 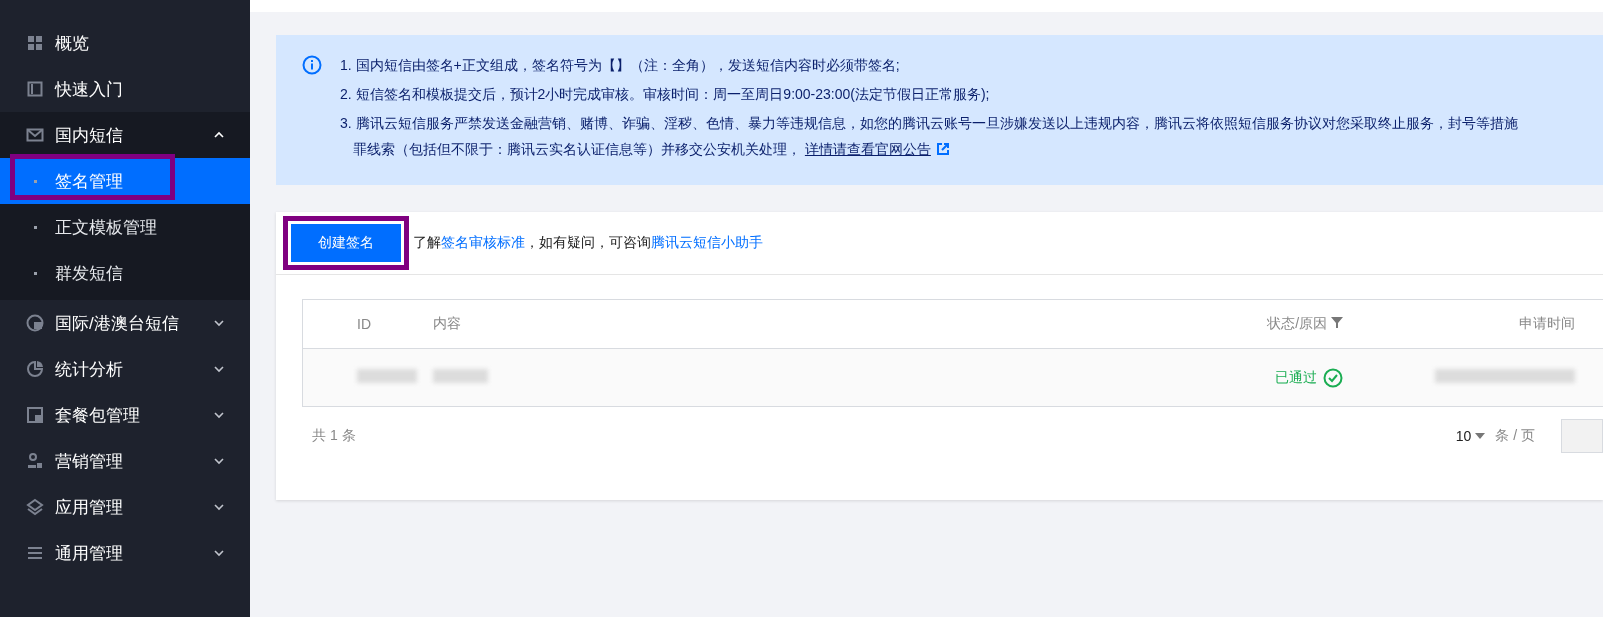 What do you see at coordinates (125, 323) in the screenshot?
I see `nav-item: 国际/港澳台短信` at bounding box center [125, 323].